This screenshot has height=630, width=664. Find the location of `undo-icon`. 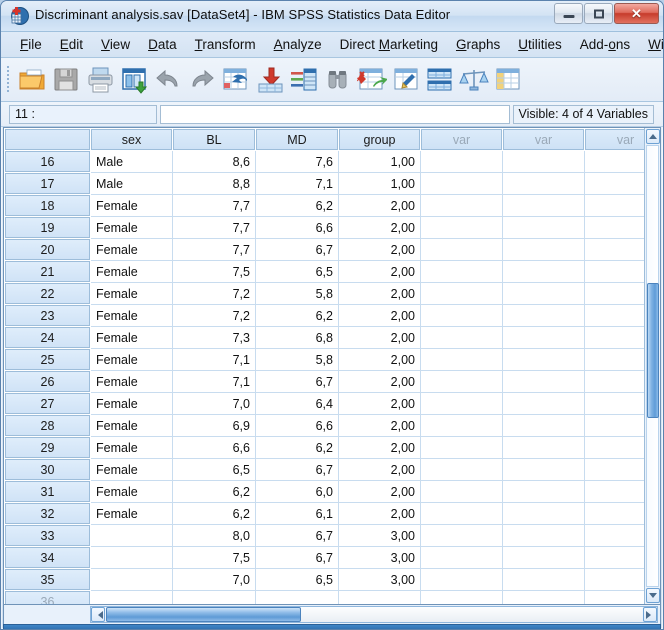

undo-icon is located at coordinates (168, 80).